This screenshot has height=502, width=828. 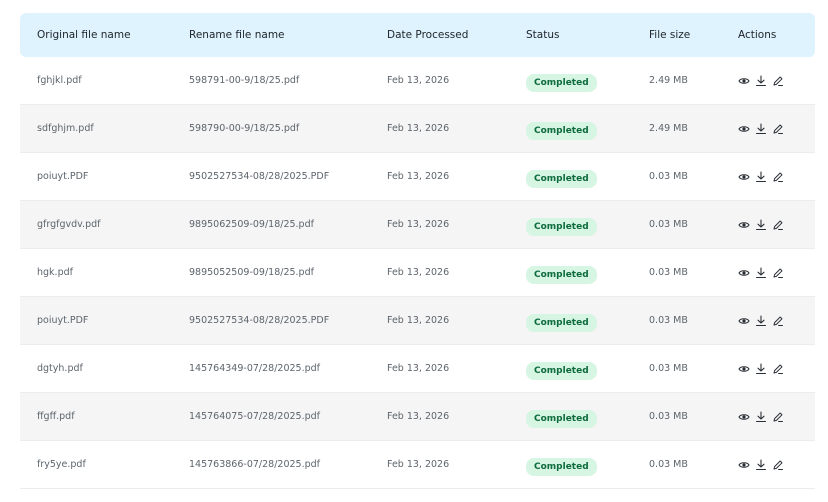 What do you see at coordinates (251, 224) in the screenshot?
I see `rename-file-name: 9895062509-09/18/25.pdf` at bounding box center [251, 224].